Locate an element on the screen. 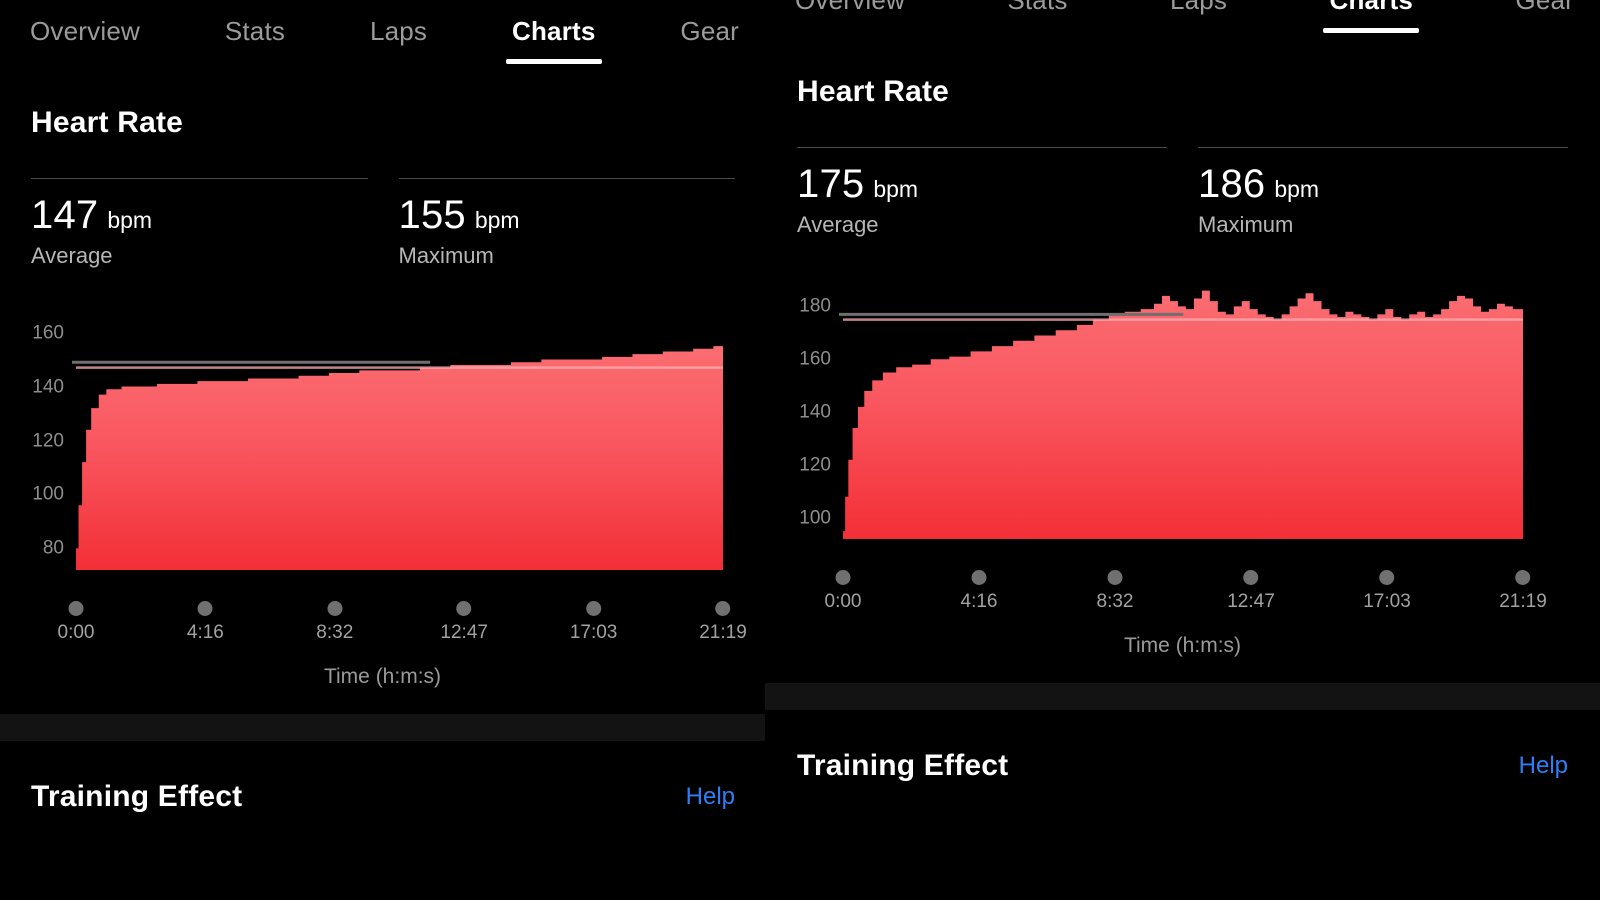  stat-maximum: 155 bpm Maximum is located at coordinates (566, 223).